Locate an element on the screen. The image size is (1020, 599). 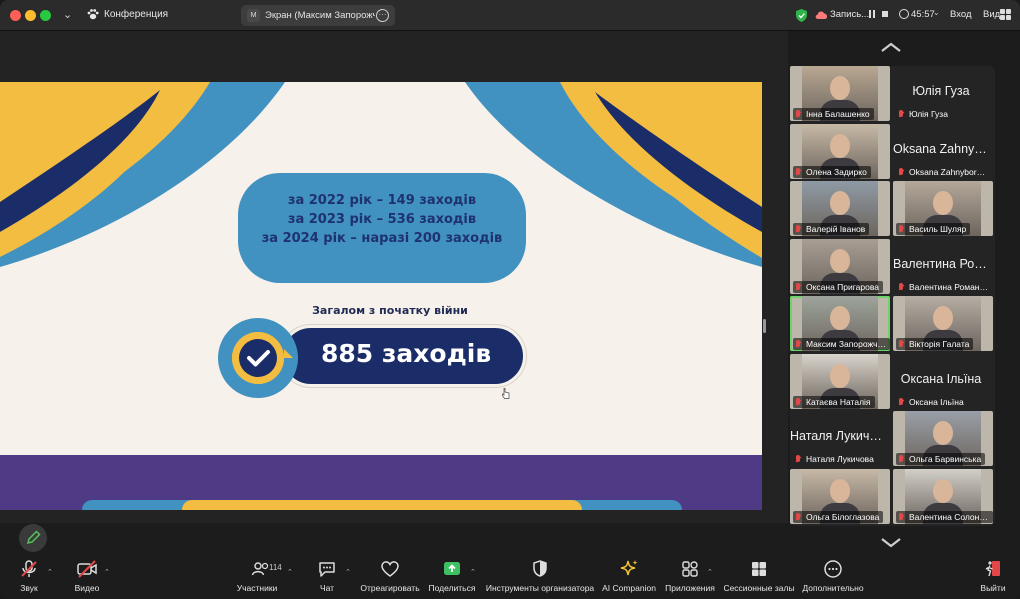
participant-tile: Наталя Лукичова Наталя Лукичова is located at coordinates (840, 438).